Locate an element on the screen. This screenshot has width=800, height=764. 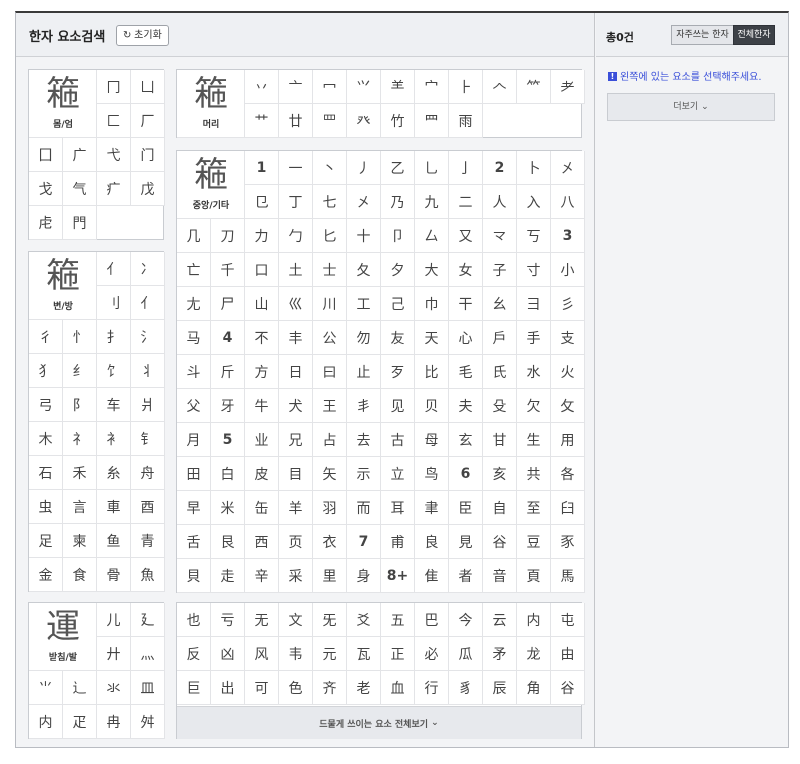
element-cell: 氺 is located at coordinates (114, 688).